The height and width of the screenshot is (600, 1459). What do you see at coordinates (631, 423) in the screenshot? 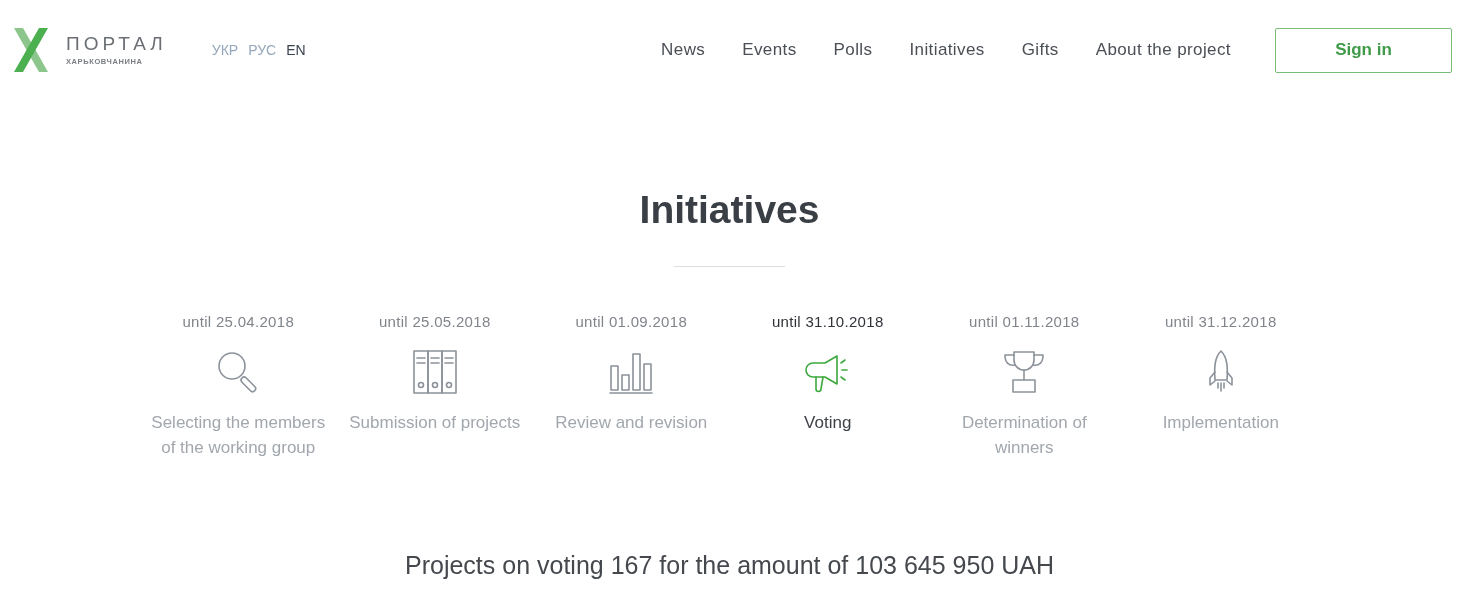
I see `stage-label: Review and revision` at bounding box center [631, 423].